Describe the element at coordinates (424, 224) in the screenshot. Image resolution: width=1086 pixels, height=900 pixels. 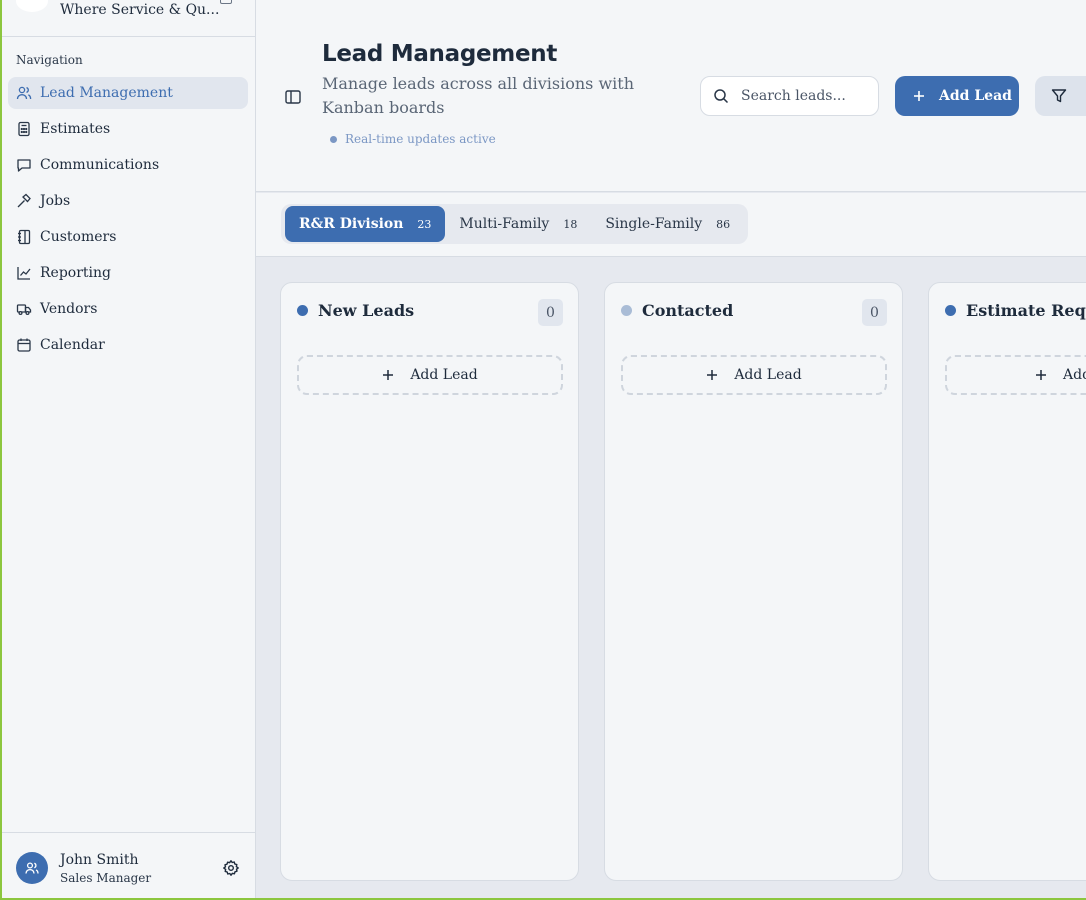
I see `tab-count: 23` at that location.